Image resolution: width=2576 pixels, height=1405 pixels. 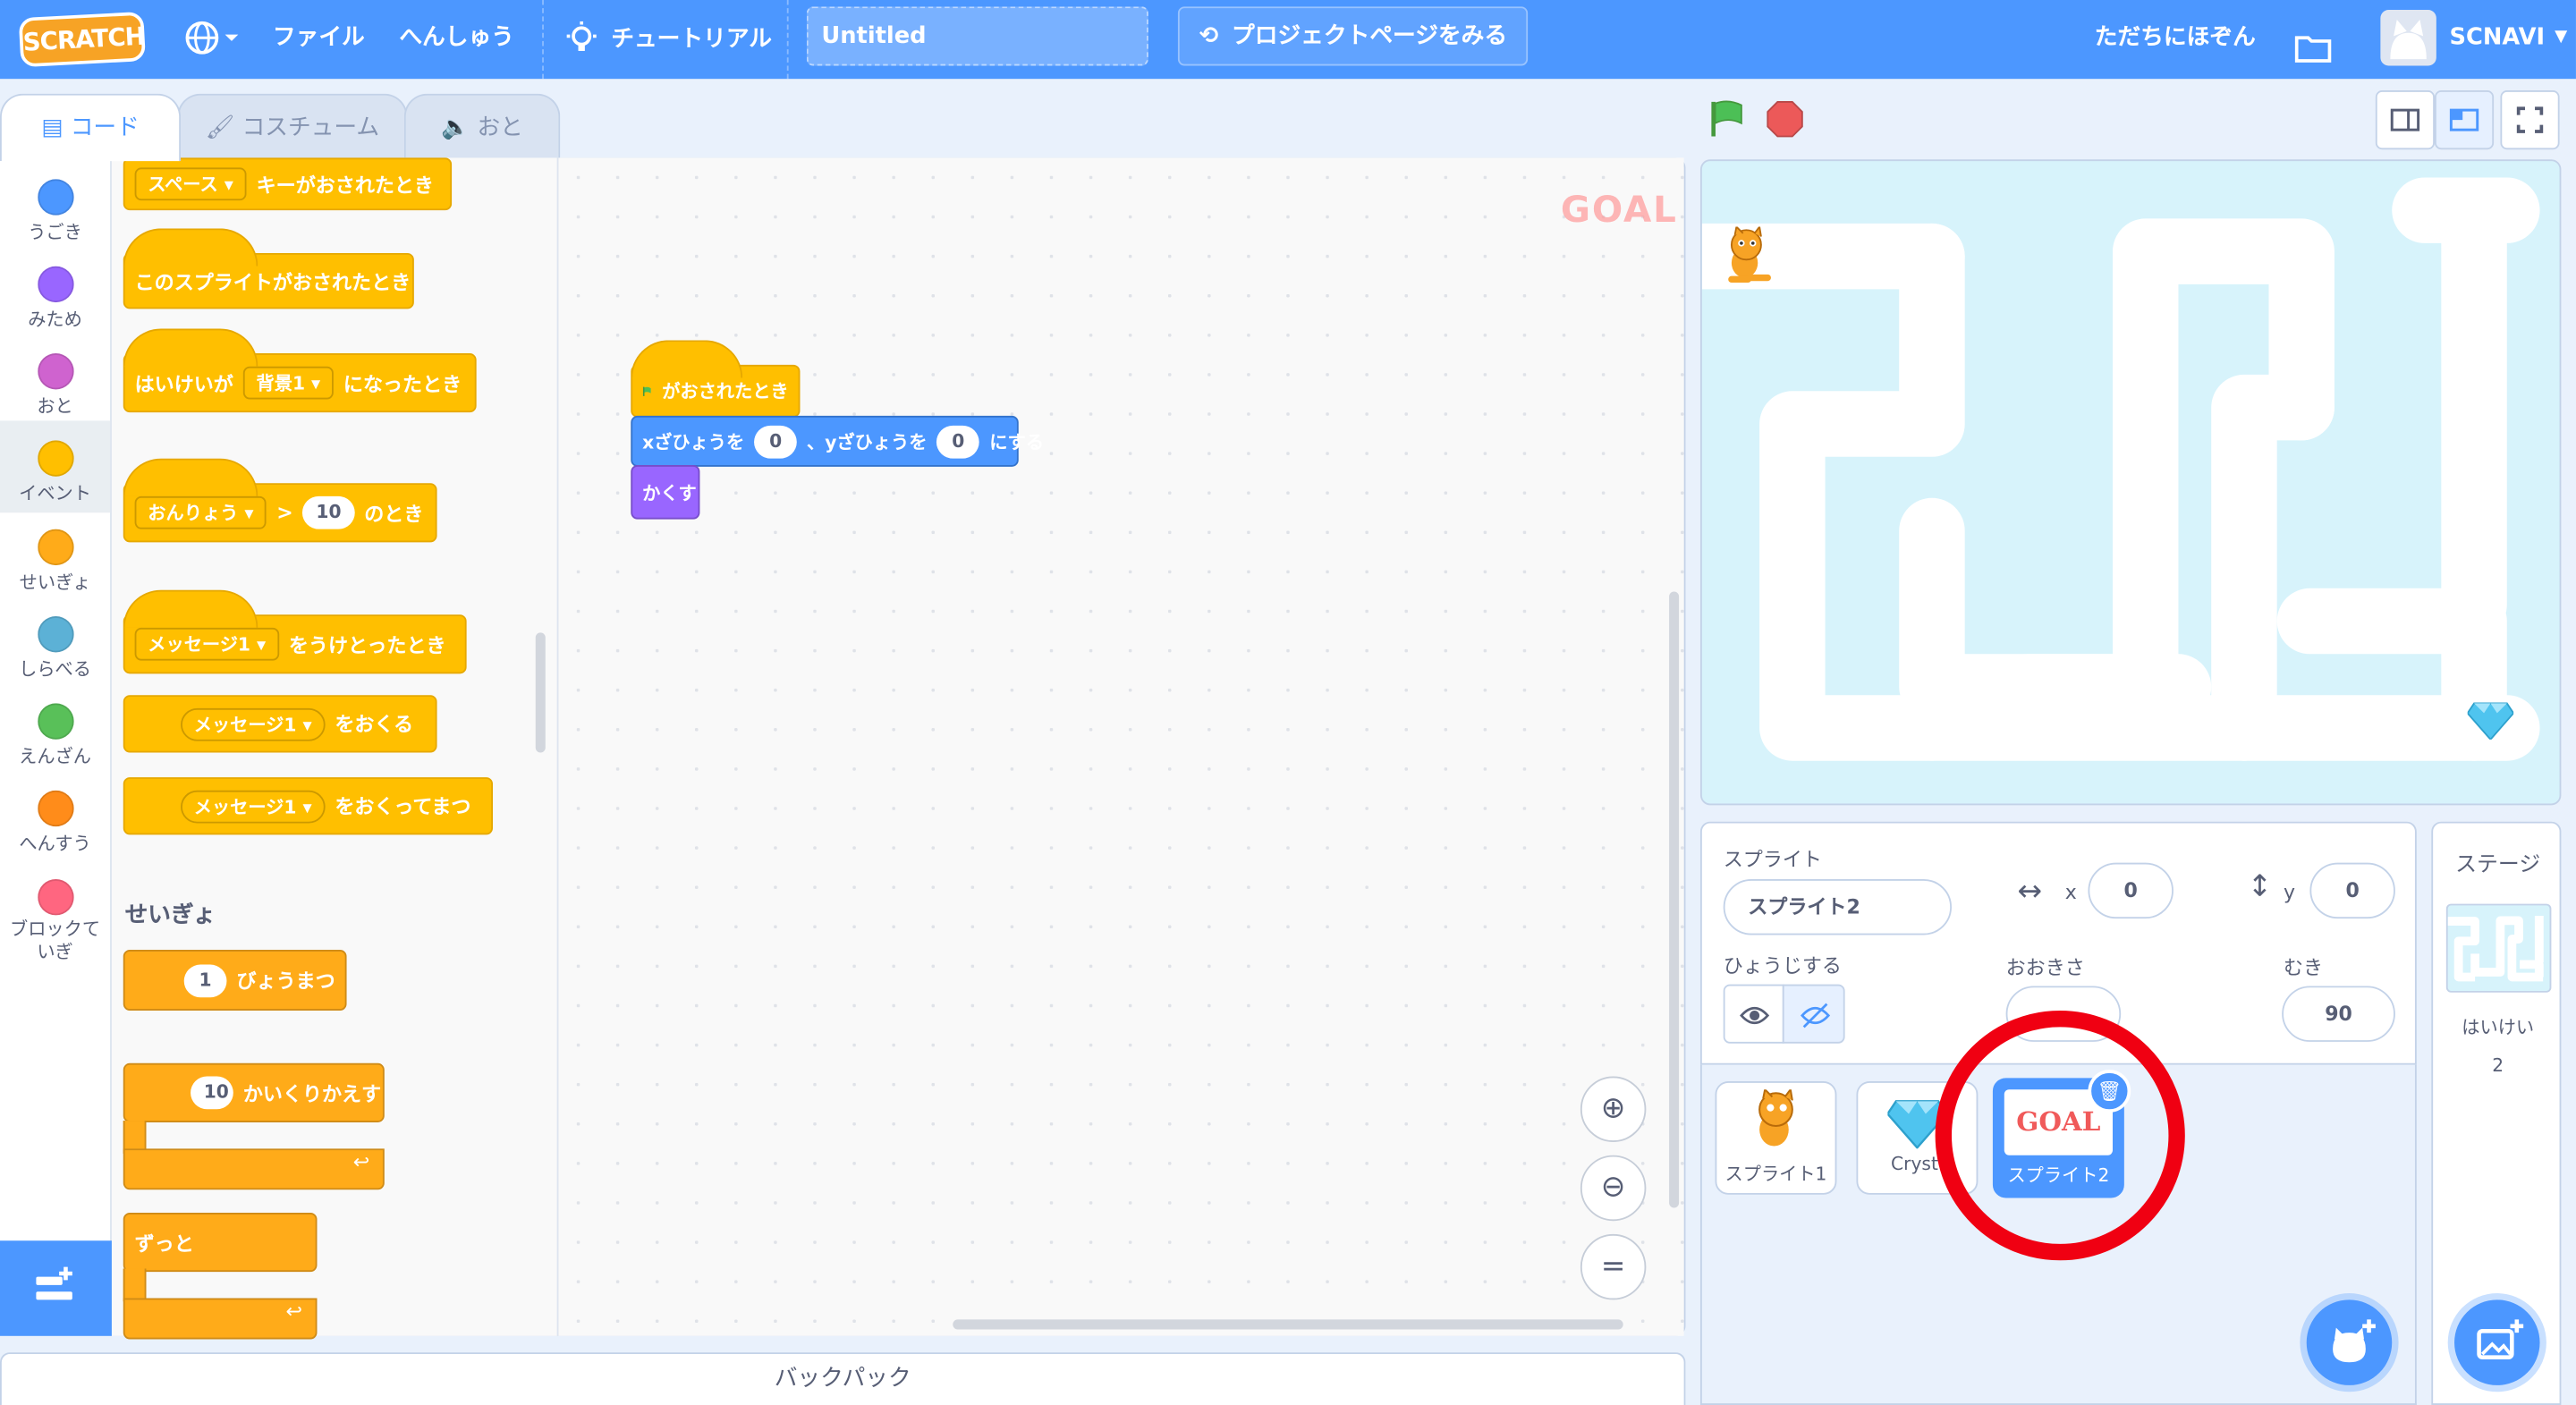 What do you see at coordinates (54, 1283) in the screenshot?
I see `add-extension-icon` at bounding box center [54, 1283].